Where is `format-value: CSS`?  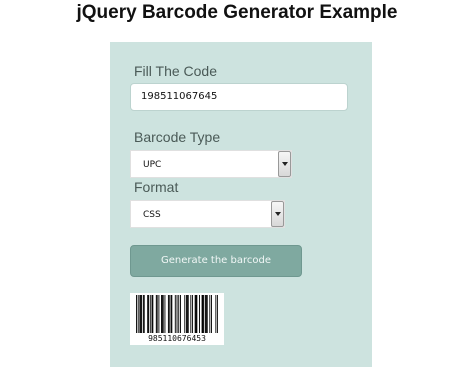 format-value: CSS is located at coordinates (152, 215).